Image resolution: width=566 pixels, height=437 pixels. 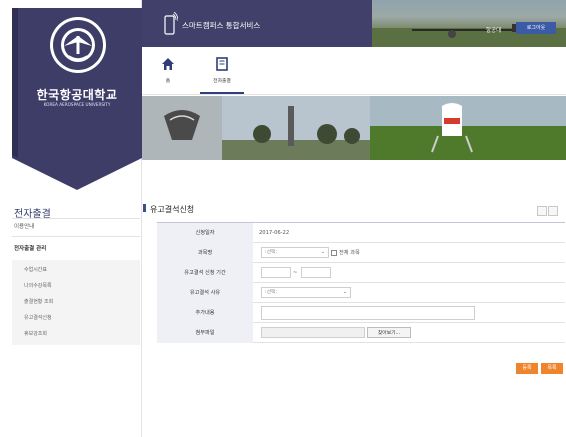 I want to click on campus-photo-strip, so click(x=354, y=128).